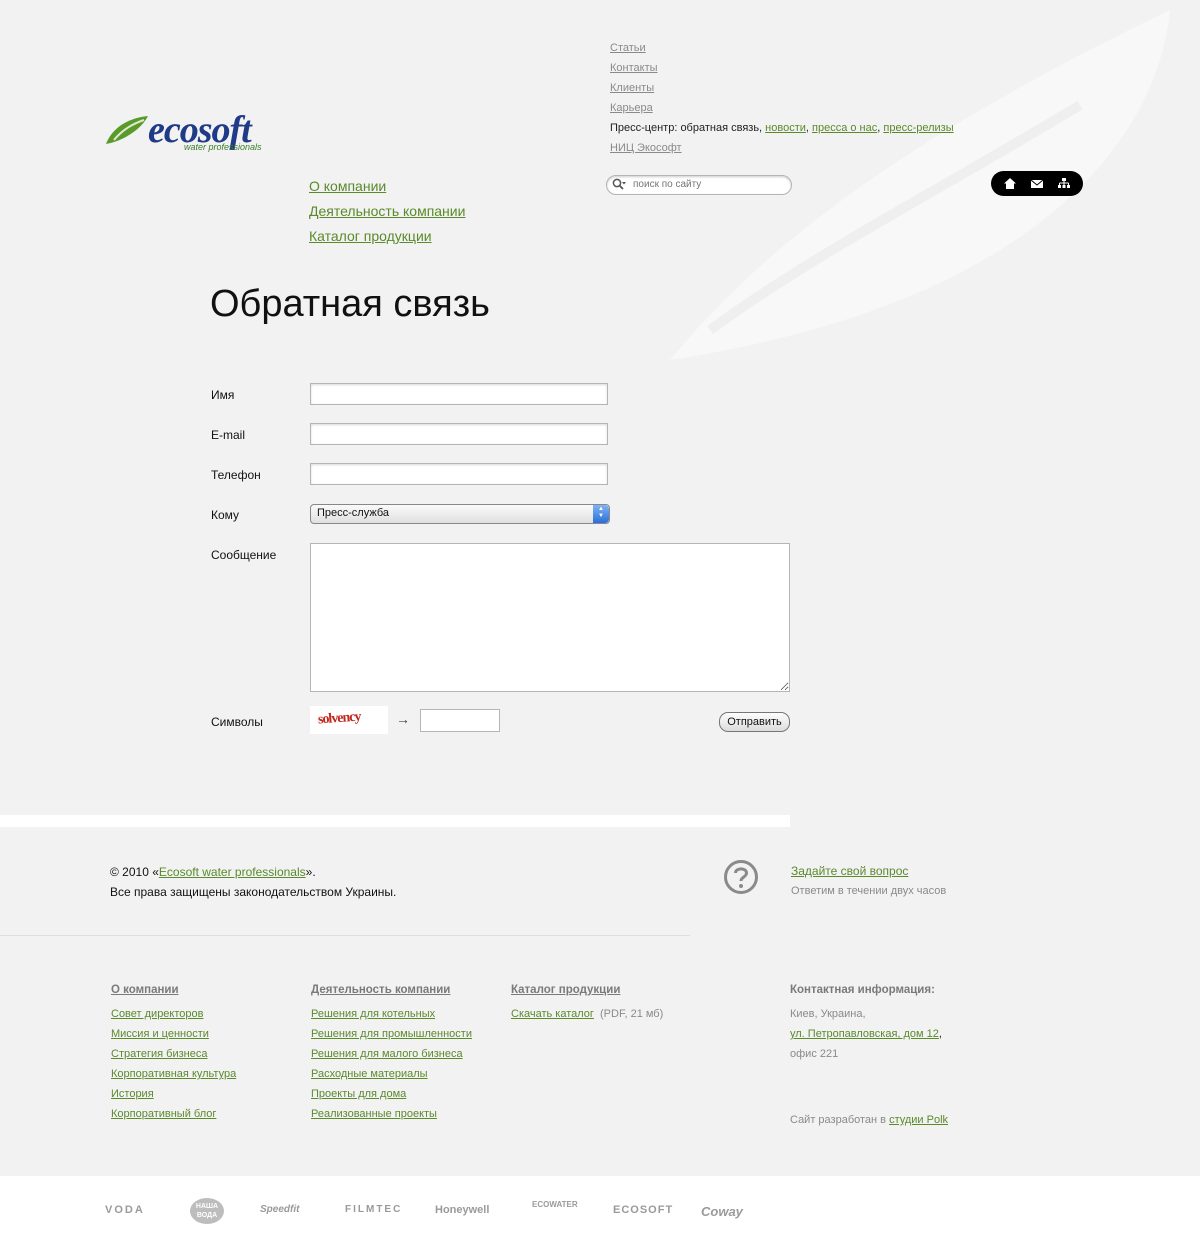 This screenshot has height=1250, width=1200. Describe the element at coordinates (862, 990) in the screenshot. I see `footer-col-contact-head: Контактная информация:` at that location.